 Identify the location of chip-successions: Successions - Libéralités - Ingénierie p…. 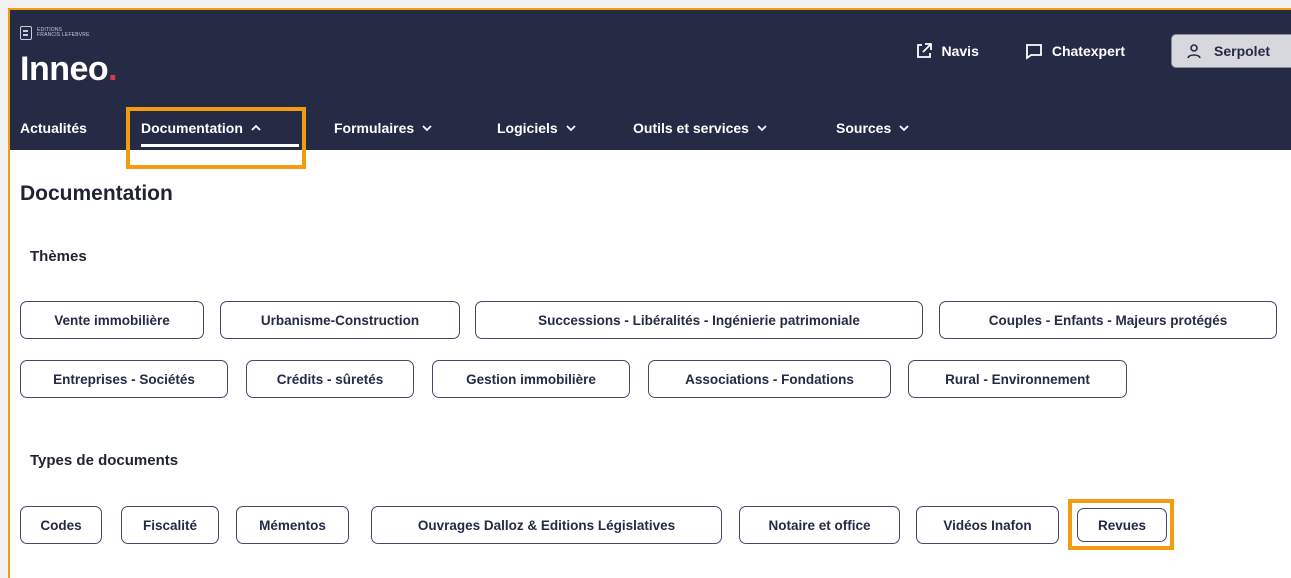
(699, 320).